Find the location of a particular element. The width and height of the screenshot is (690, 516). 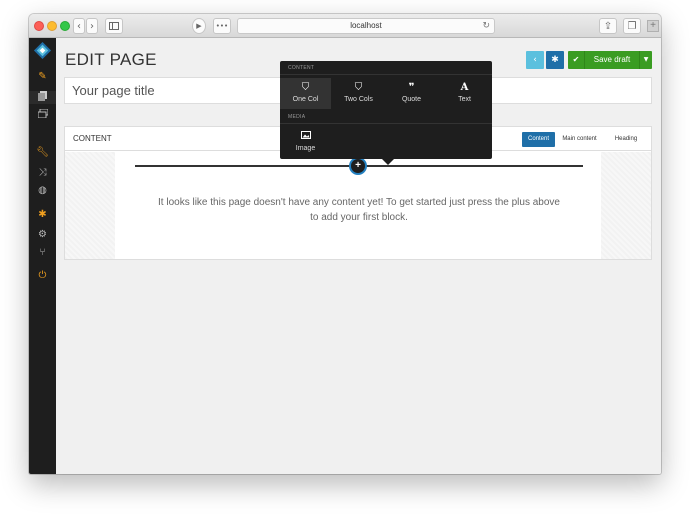

block-two-cols: ⛉ Two Cols is located at coordinates (358, 93).